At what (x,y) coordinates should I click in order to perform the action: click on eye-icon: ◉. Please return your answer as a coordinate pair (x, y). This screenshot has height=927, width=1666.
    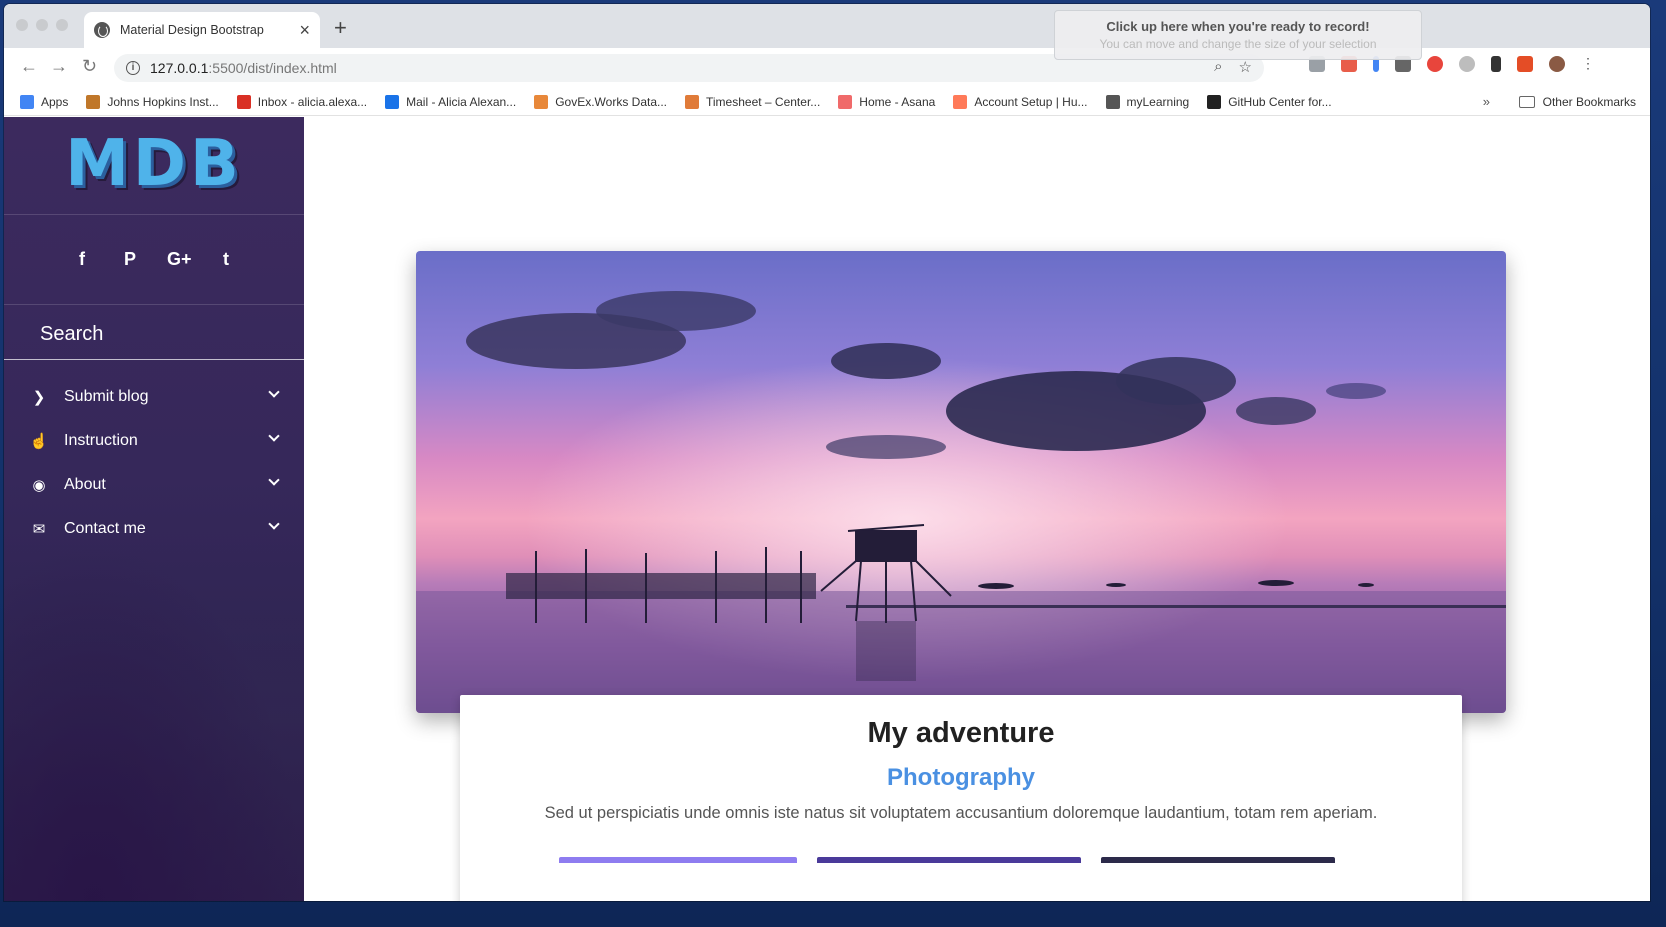
    Looking at the image, I should click on (39, 485).